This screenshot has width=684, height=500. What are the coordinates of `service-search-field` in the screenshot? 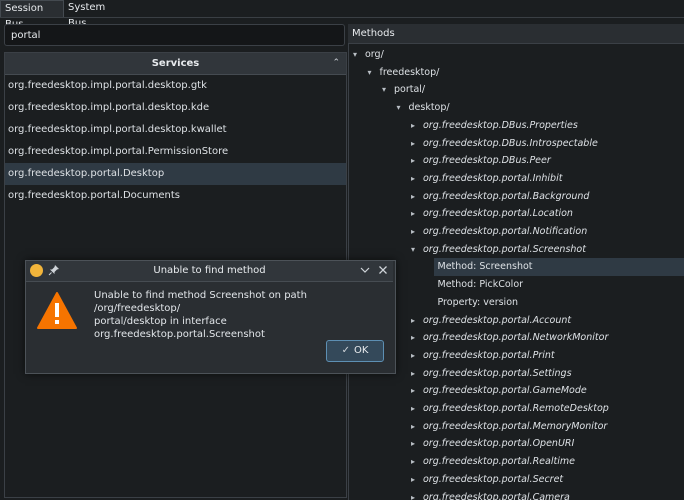 It's located at (174, 35).